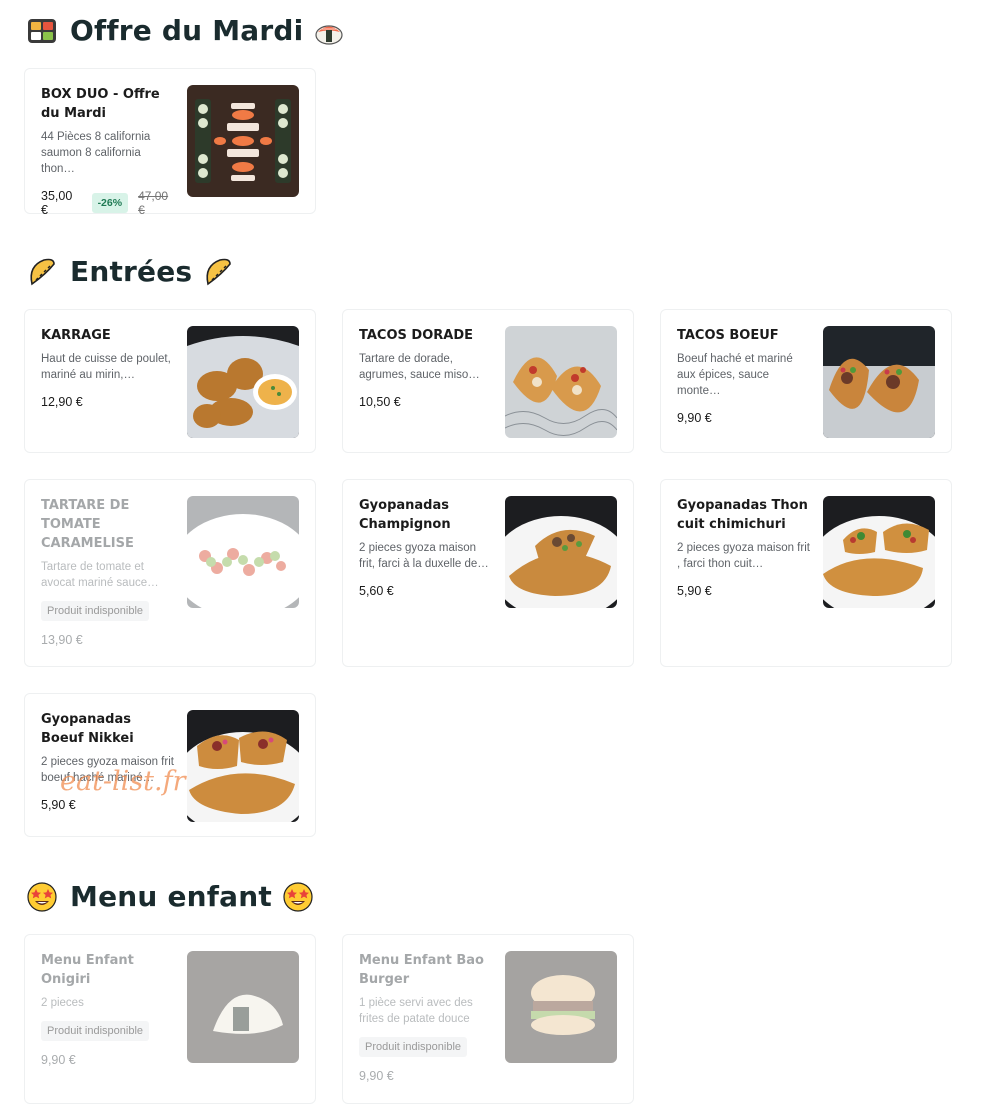  Describe the element at coordinates (100, 104) in the screenshot. I see `item-name: BOX DUO - Offre du Mardi` at that location.